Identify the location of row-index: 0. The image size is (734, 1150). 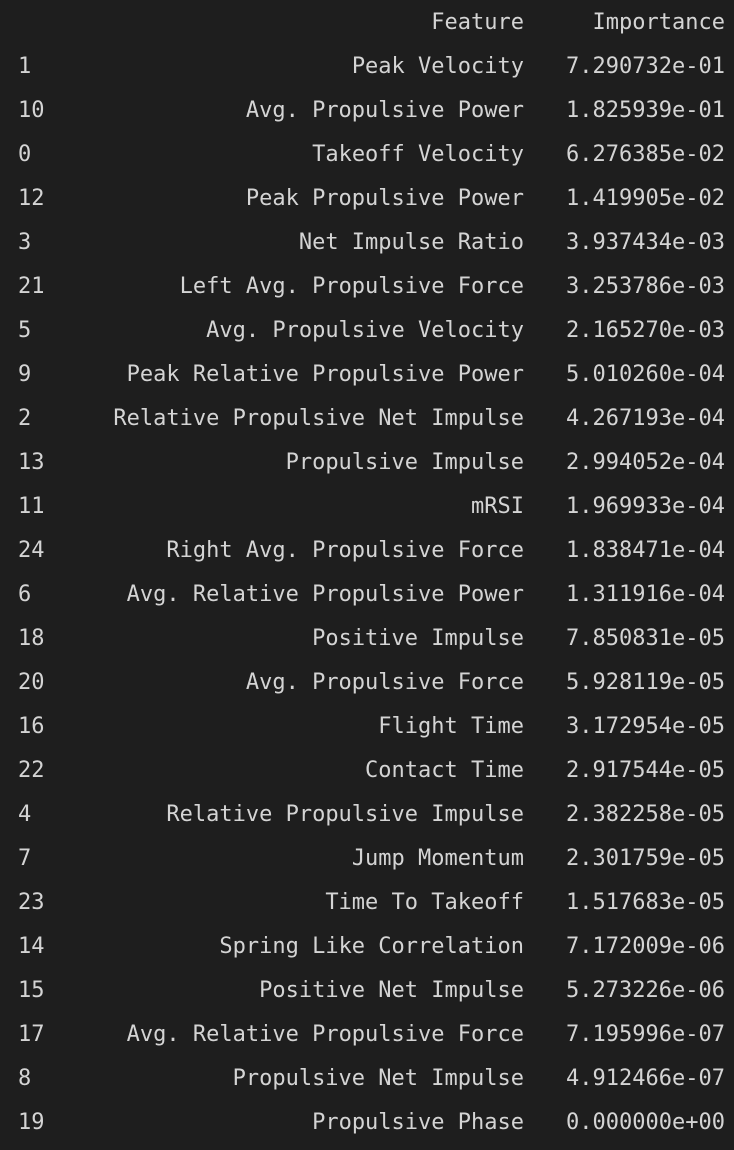
(25, 154).